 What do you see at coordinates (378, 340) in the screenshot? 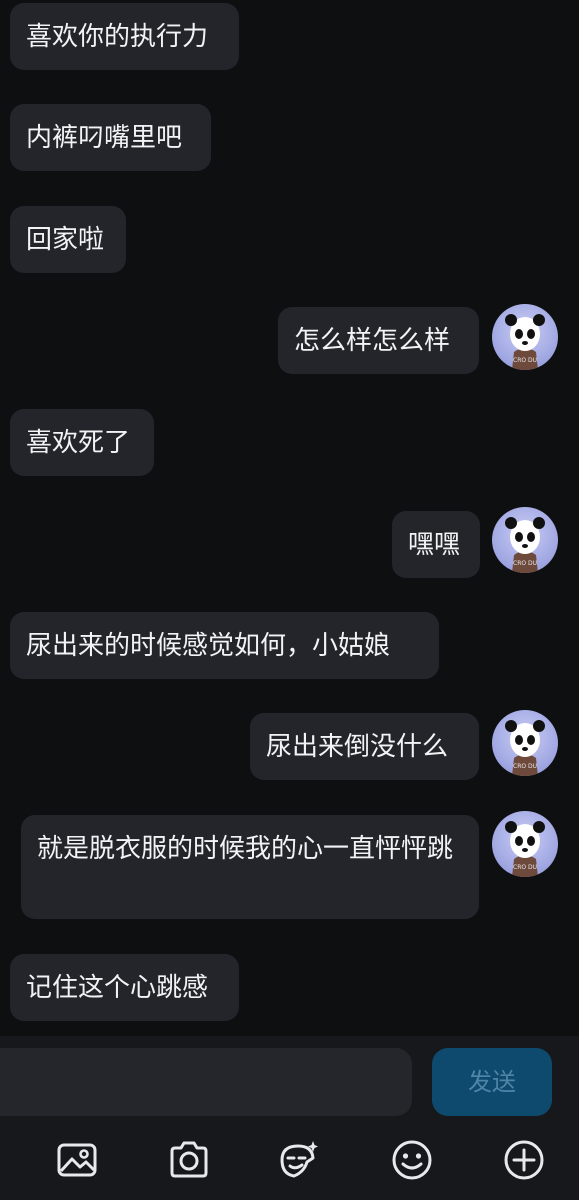
I see `message-bubble-outgoing: 怎么样怎么样` at bounding box center [378, 340].